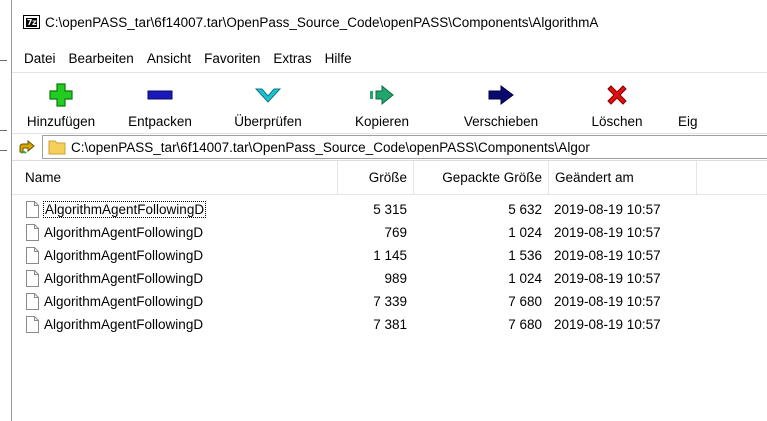 Image resolution: width=767 pixels, height=421 pixels. I want to click on test-button-label: Überprüfen, so click(268, 121).